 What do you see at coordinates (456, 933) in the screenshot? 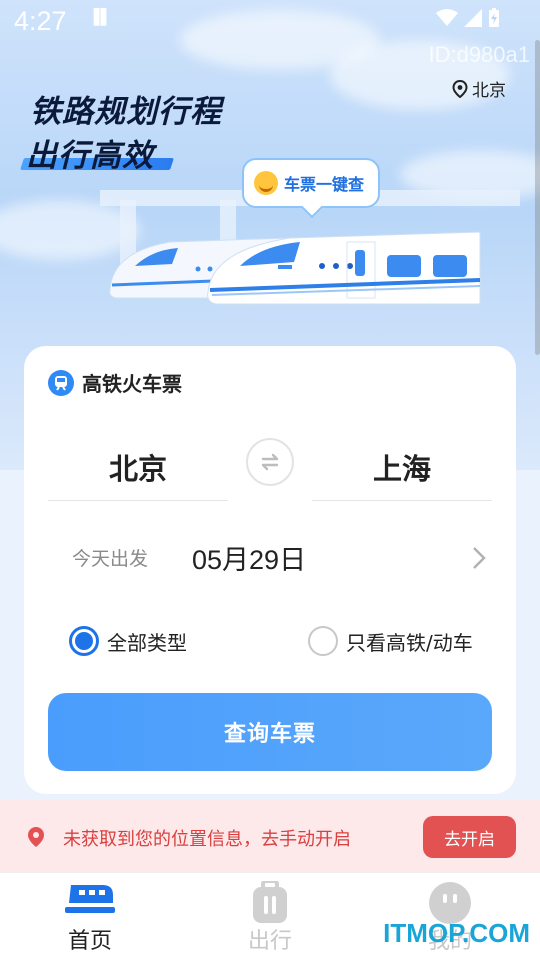
I see `watermark: ITMOP.COM` at bounding box center [456, 933].